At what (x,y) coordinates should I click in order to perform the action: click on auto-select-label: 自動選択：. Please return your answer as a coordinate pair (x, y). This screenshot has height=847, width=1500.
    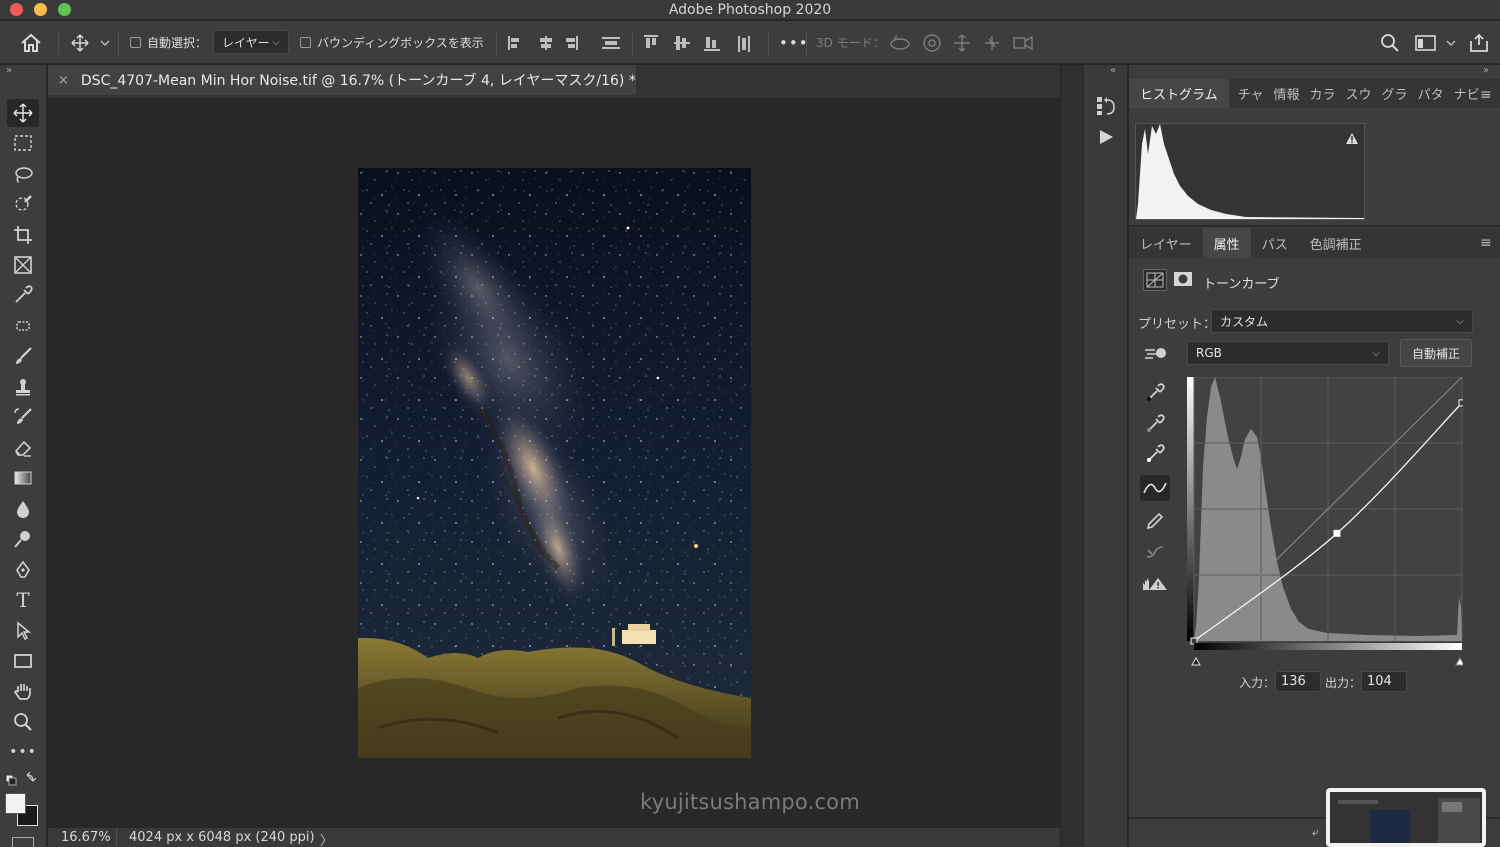
    Looking at the image, I should click on (177, 43).